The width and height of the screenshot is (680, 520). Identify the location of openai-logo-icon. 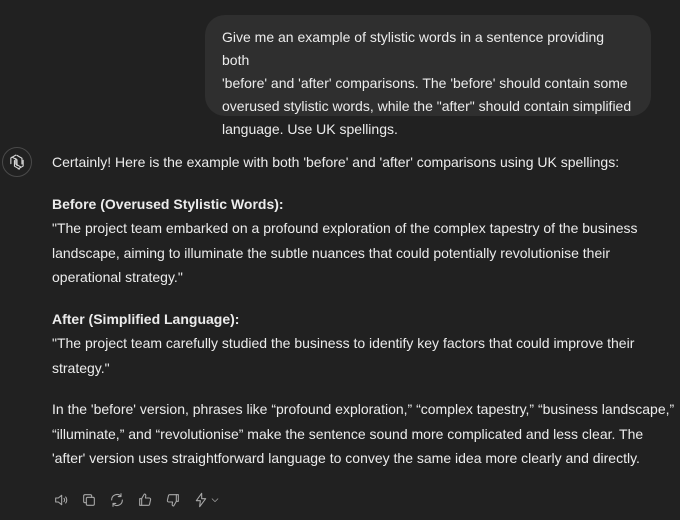
(17, 162).